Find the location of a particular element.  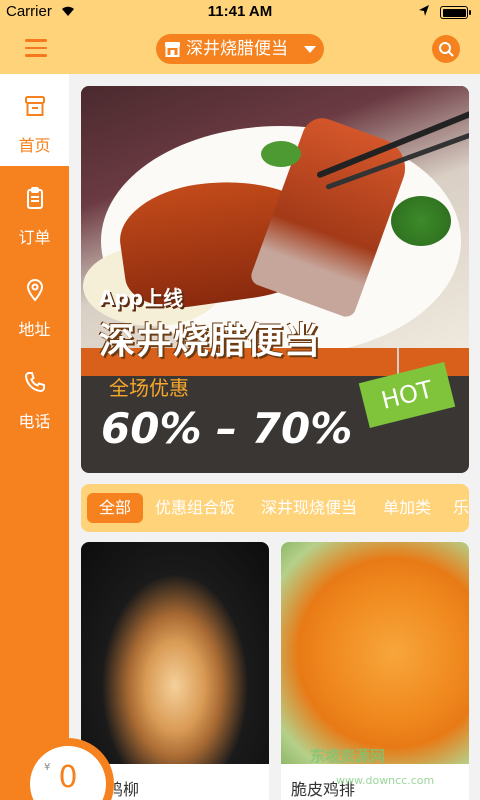

cart-count: 0 is located at coordinates (68, 777).